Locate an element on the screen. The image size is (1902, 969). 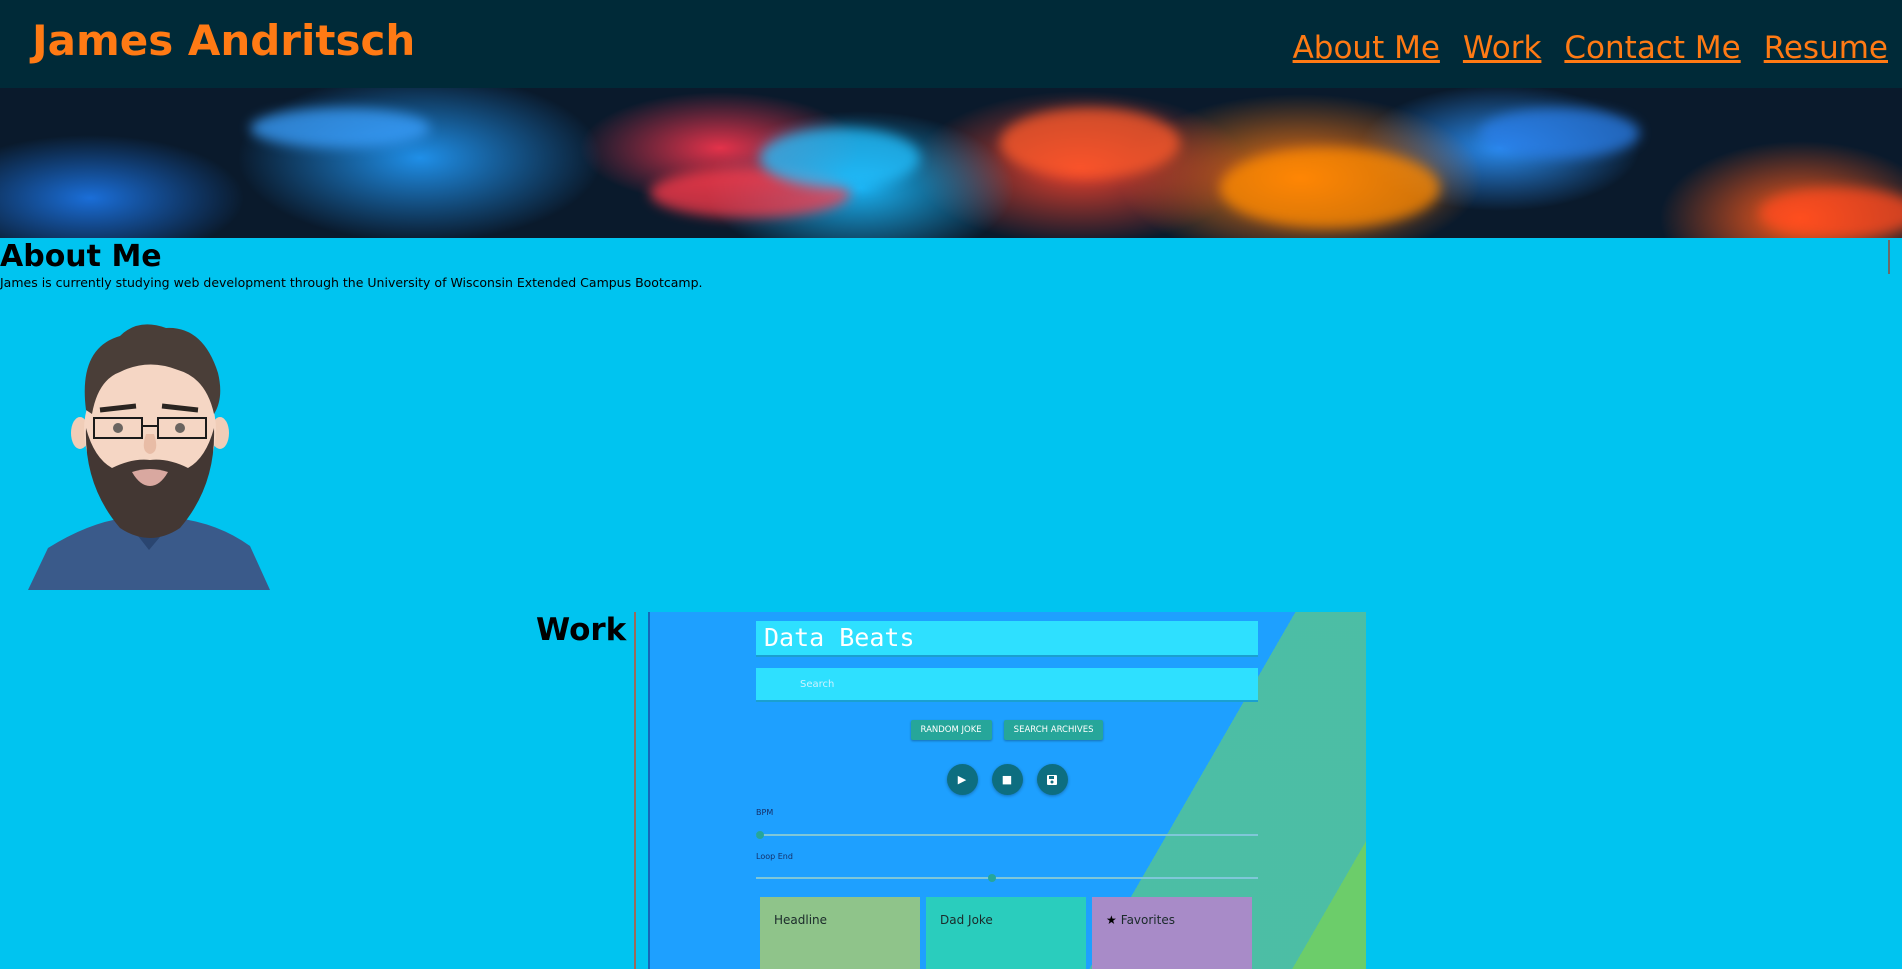
headline-card: Headline is located at coordinates (840, 933).